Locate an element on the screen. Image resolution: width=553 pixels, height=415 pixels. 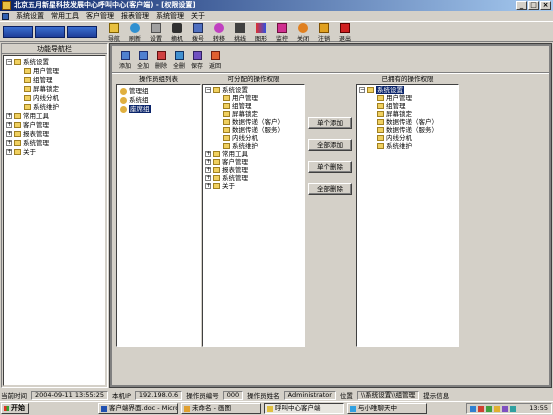
logout-button: 注销 is located at coordinates (324, 33).